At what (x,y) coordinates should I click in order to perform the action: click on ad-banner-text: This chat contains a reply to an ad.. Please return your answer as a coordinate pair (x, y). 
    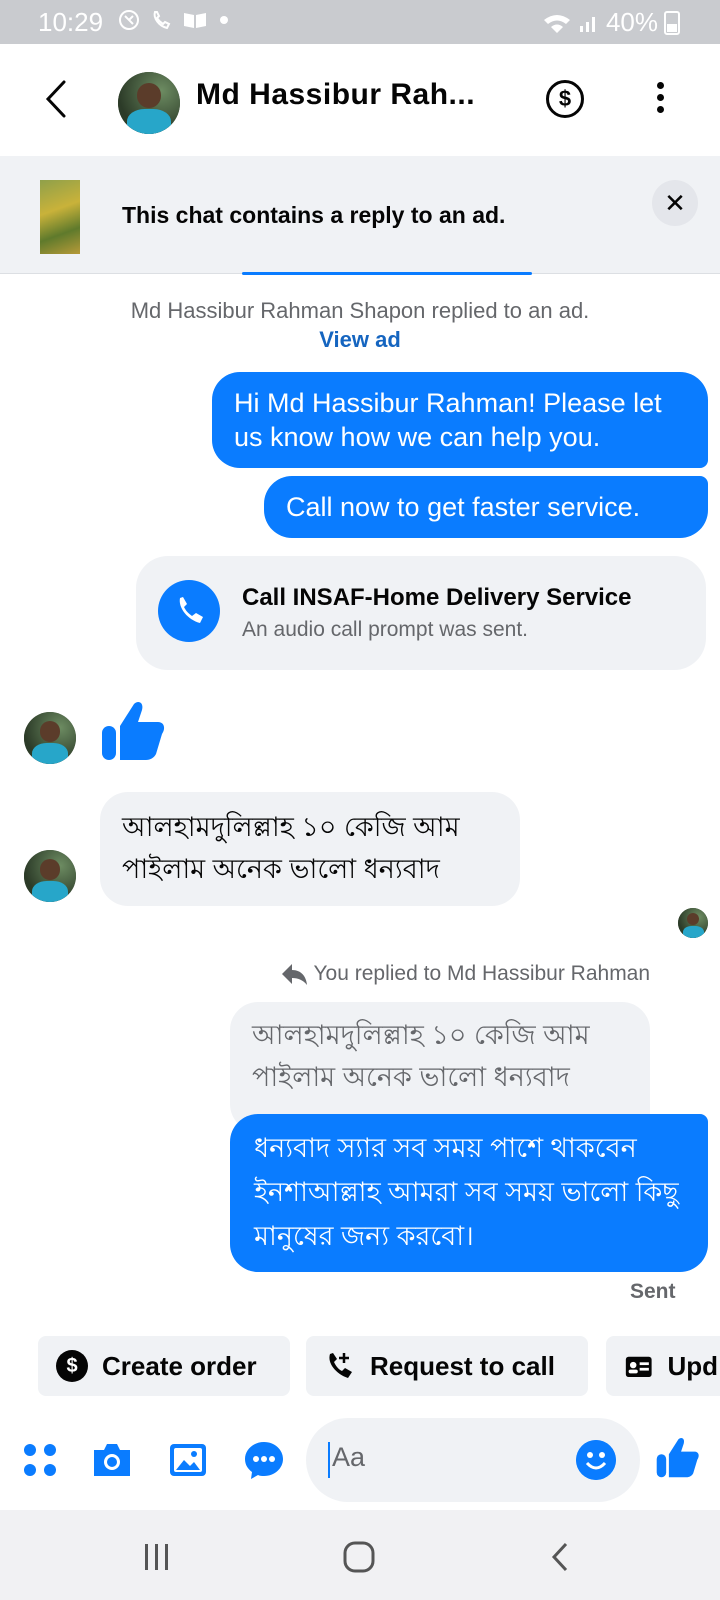
    Looking at the image, I should click on (314, 215).